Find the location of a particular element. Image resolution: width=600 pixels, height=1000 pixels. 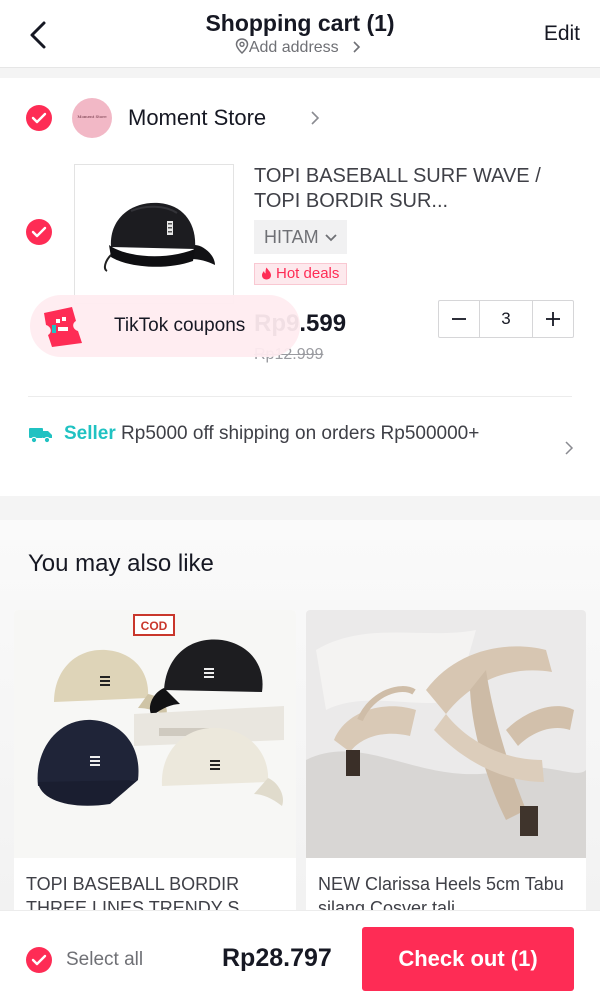

select-all-label: Select all is located at coordinates (104, 960).